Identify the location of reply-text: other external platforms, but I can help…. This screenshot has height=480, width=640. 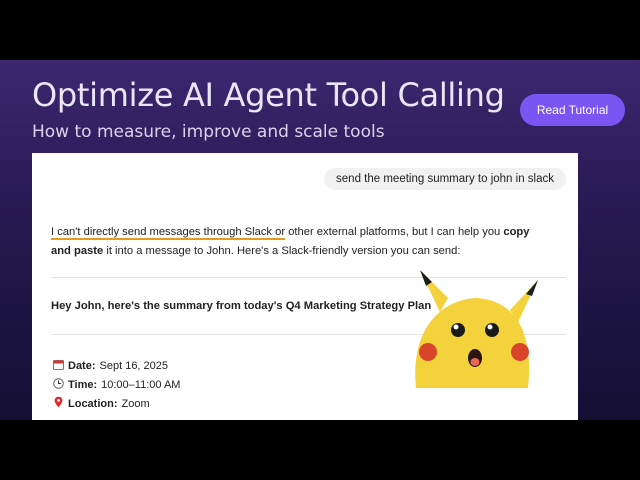
(394, 232).